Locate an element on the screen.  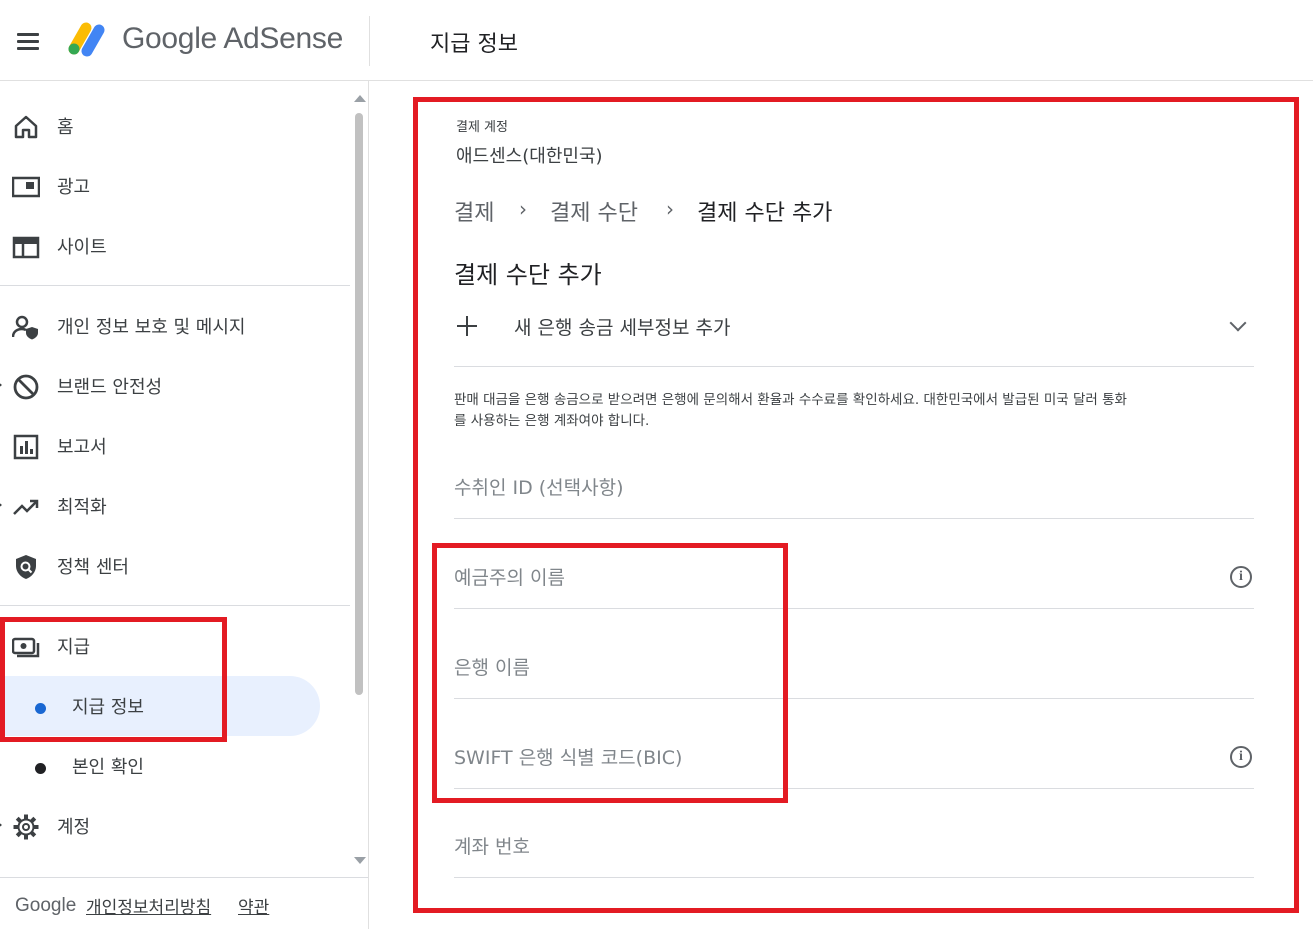
footer-google-logo: Google is located at coordinates (46, 905).